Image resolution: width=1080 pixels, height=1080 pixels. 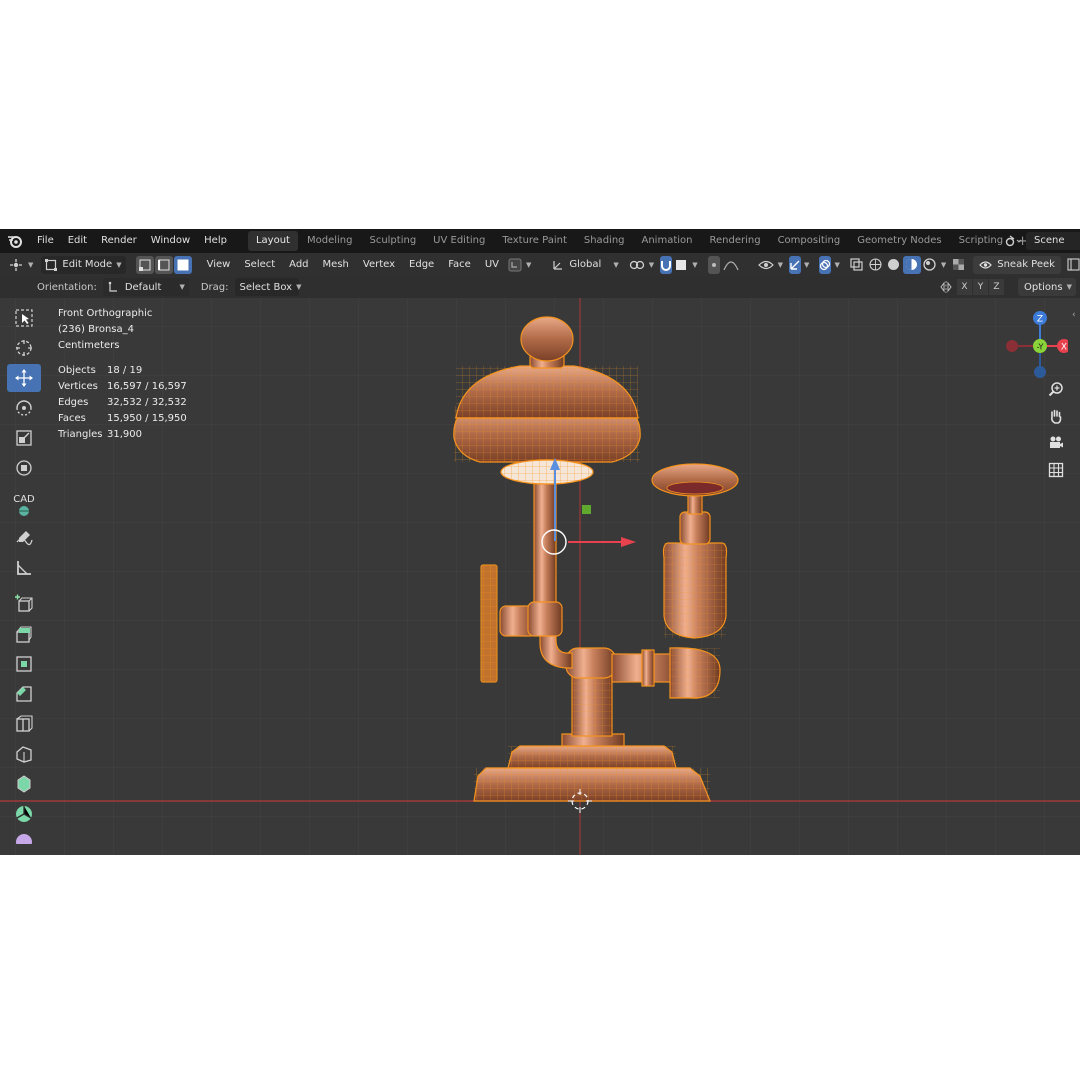 What do you see at coordinates (997, 287) in the screenshot?
I see `mirror-z-button: Z` at bounding box center [997, 287].